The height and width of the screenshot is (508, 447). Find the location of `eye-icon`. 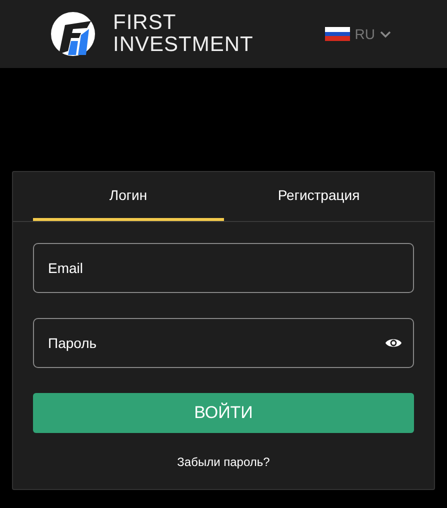

eye-icon is located at coordinates (393, 343).